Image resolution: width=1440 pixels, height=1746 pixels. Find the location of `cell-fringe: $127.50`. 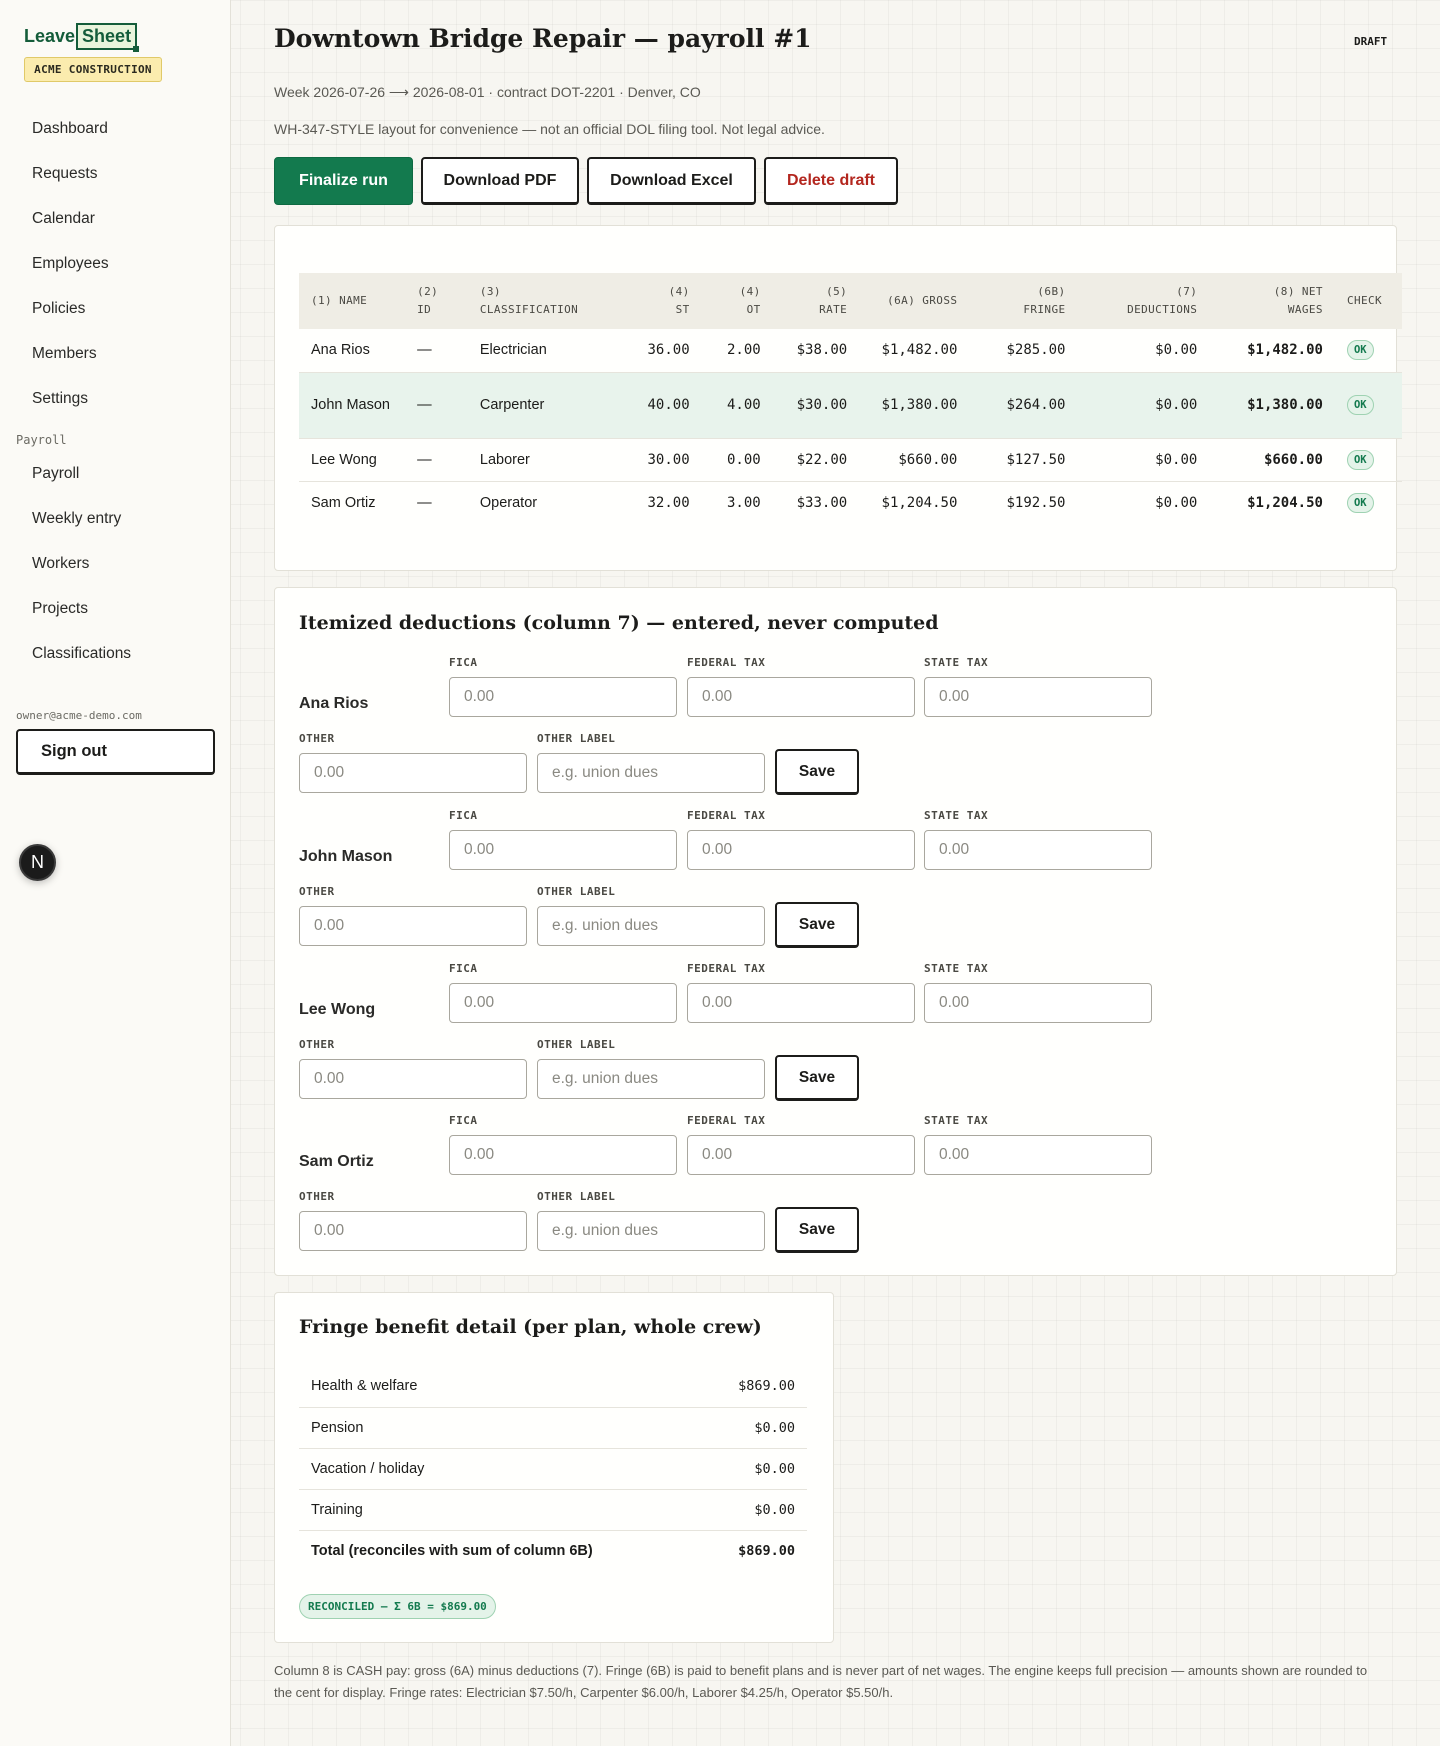

cell-fringe: $127.50 is located at coordinates (1023, 460).